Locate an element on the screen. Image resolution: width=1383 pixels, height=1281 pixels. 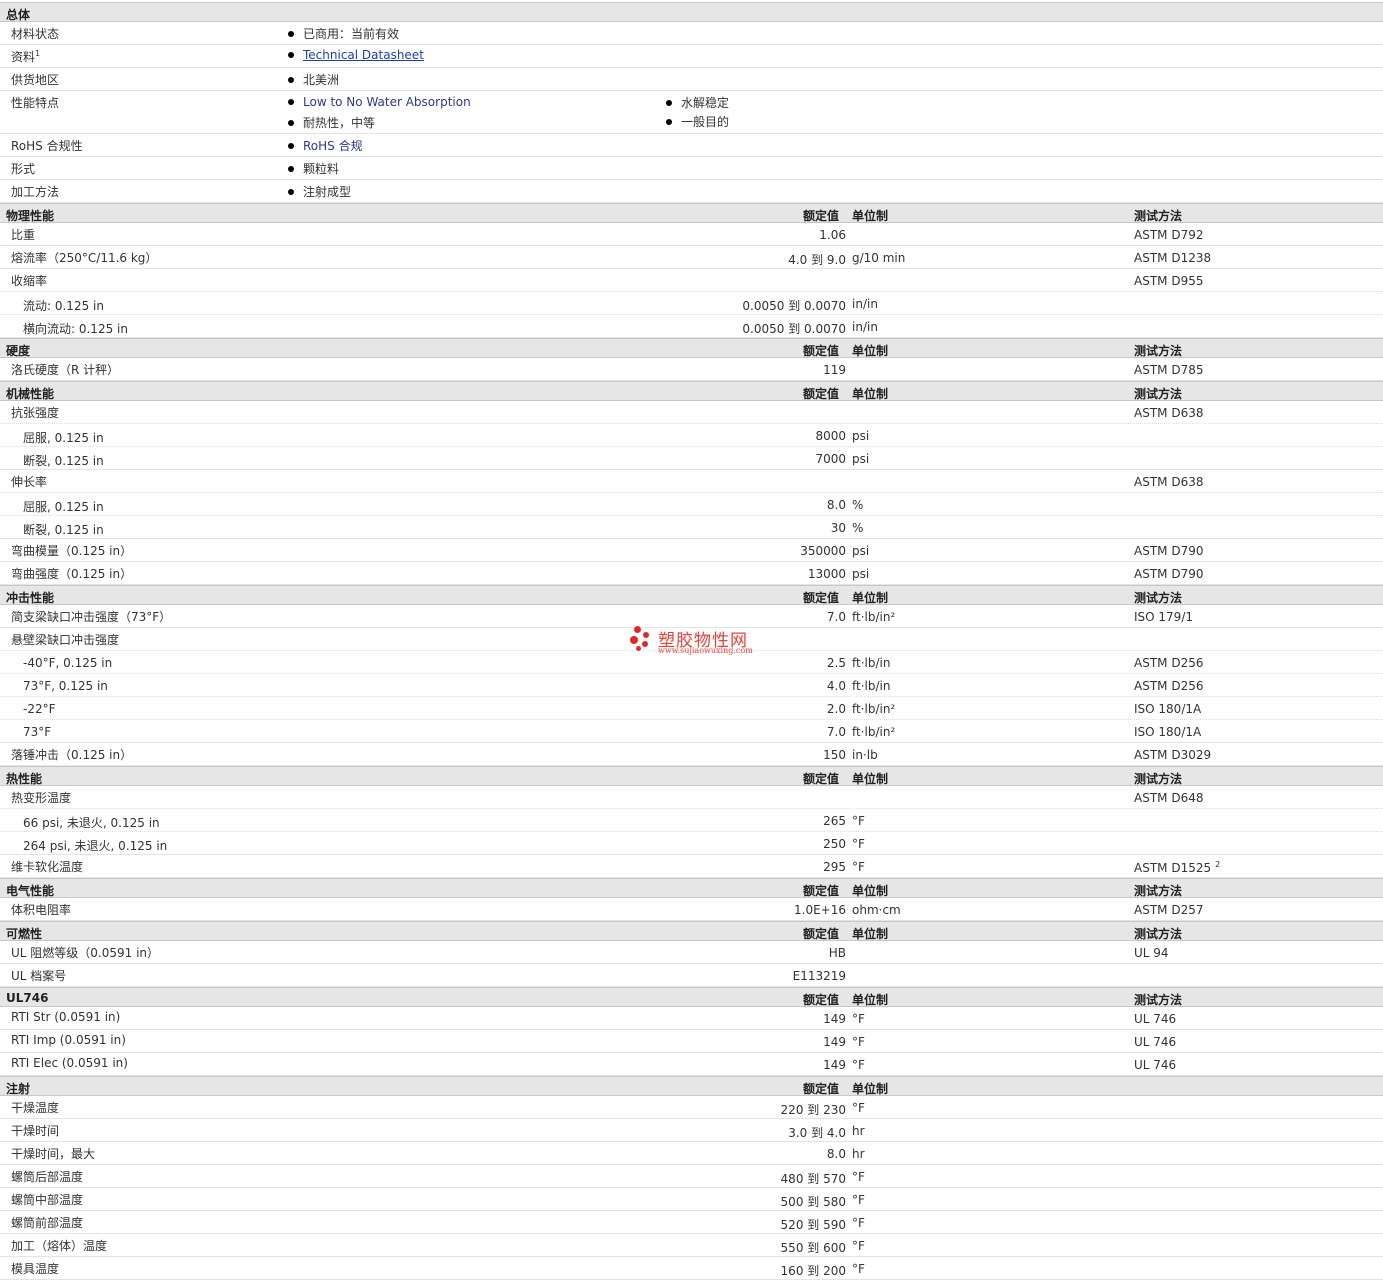
general-row: 供货地区 北美洲 is located at coordinates (691, 79).